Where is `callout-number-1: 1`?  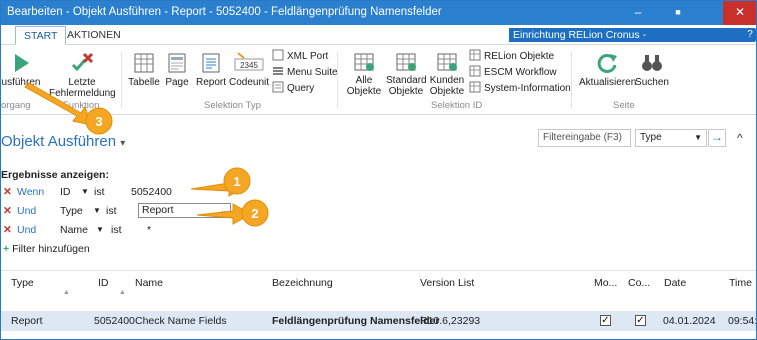 callout-number-1: 1 is located at coordinates (236, 181).